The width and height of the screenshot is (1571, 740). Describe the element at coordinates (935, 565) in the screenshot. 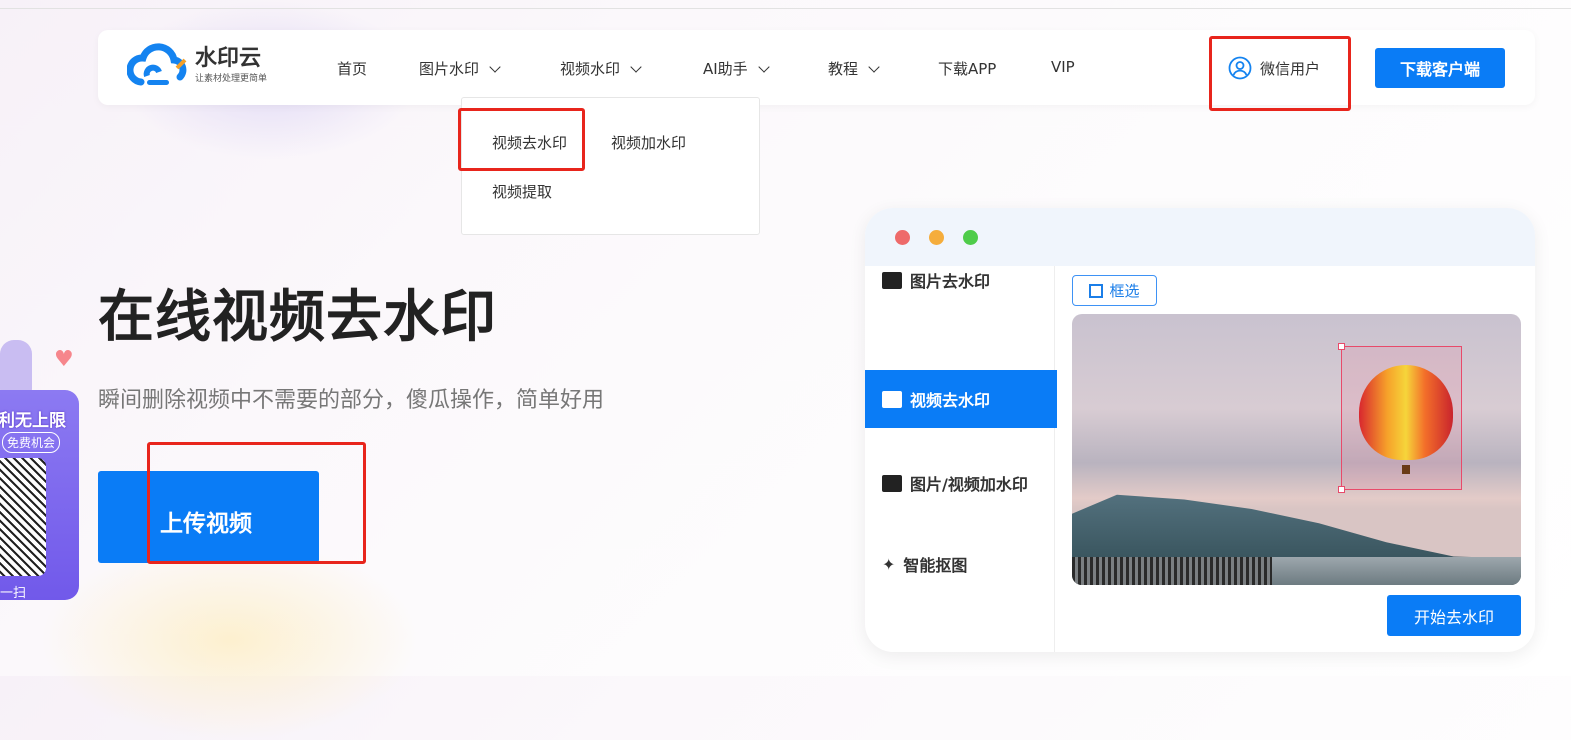

I see `sidebar-item-label: 智能抠图` at that location.